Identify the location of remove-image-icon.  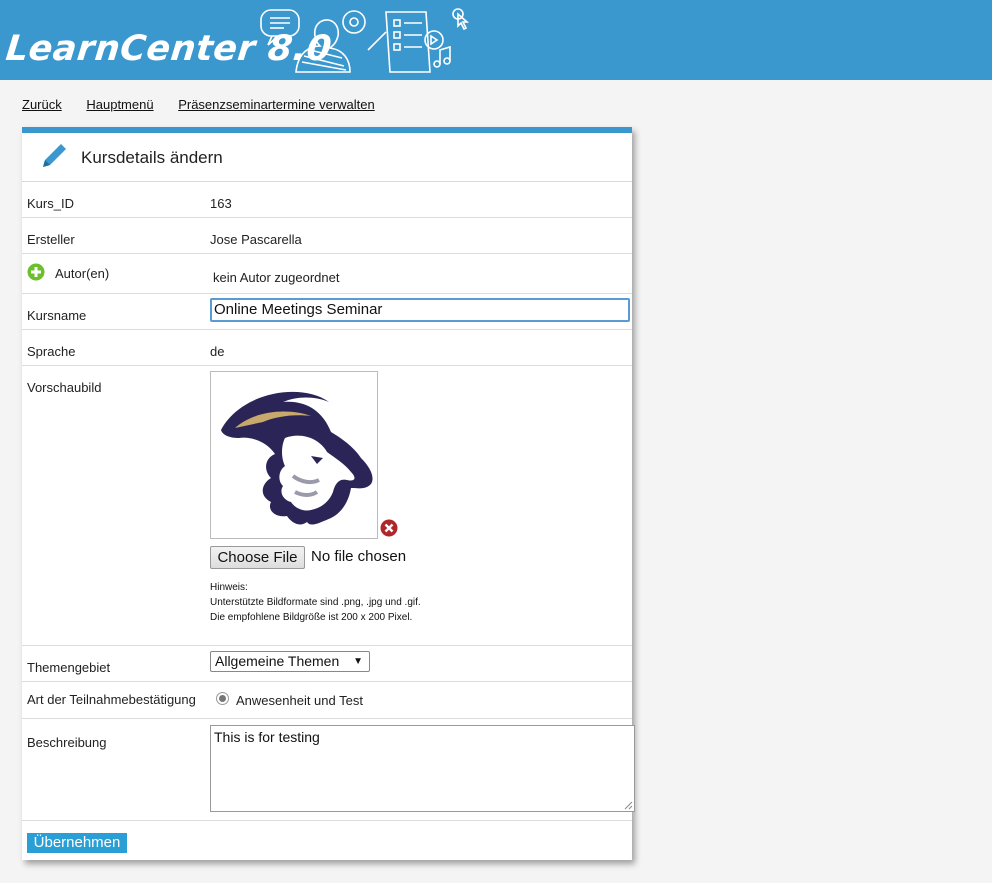
(389, 528).